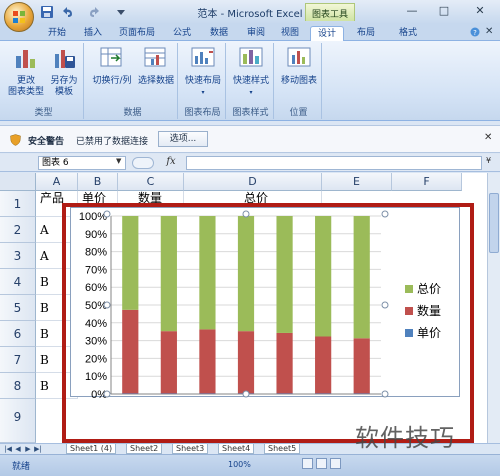 Image resolution: width=500 pixels, height=476 pixels. I want to click on close-button: ✕, so click(480, 11).